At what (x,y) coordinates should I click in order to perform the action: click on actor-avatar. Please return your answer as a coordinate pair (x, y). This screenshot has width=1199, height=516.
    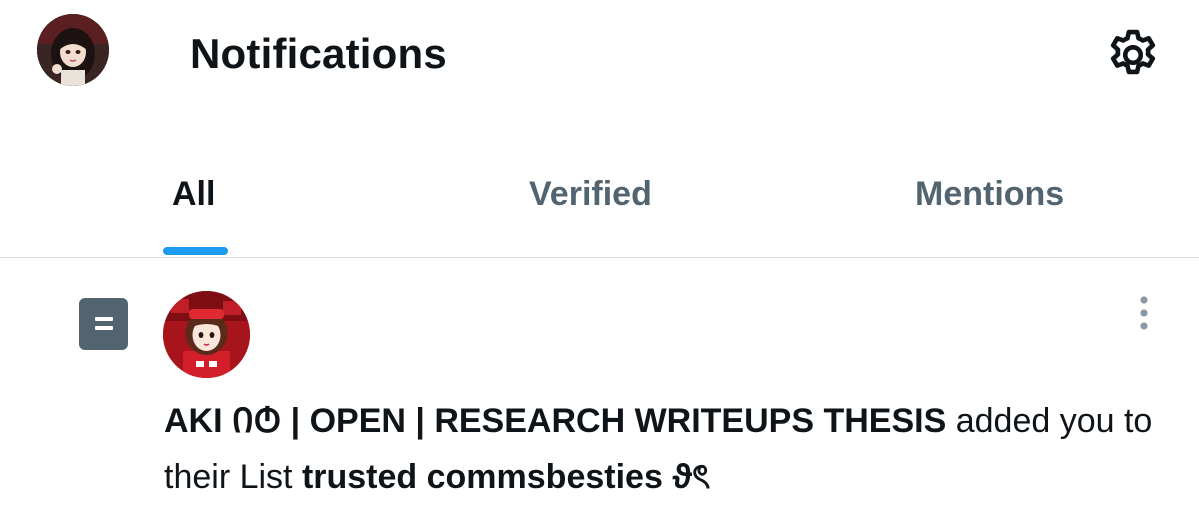
    Looking at the image, I should click on (206, 334).